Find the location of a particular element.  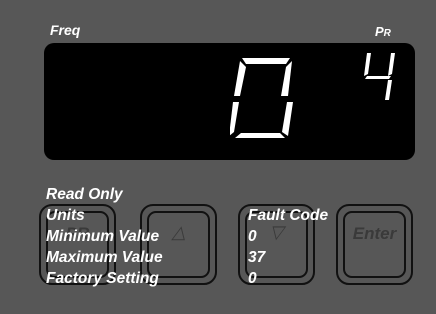

minimum-value: 0 is located at coordinates (252, 236).